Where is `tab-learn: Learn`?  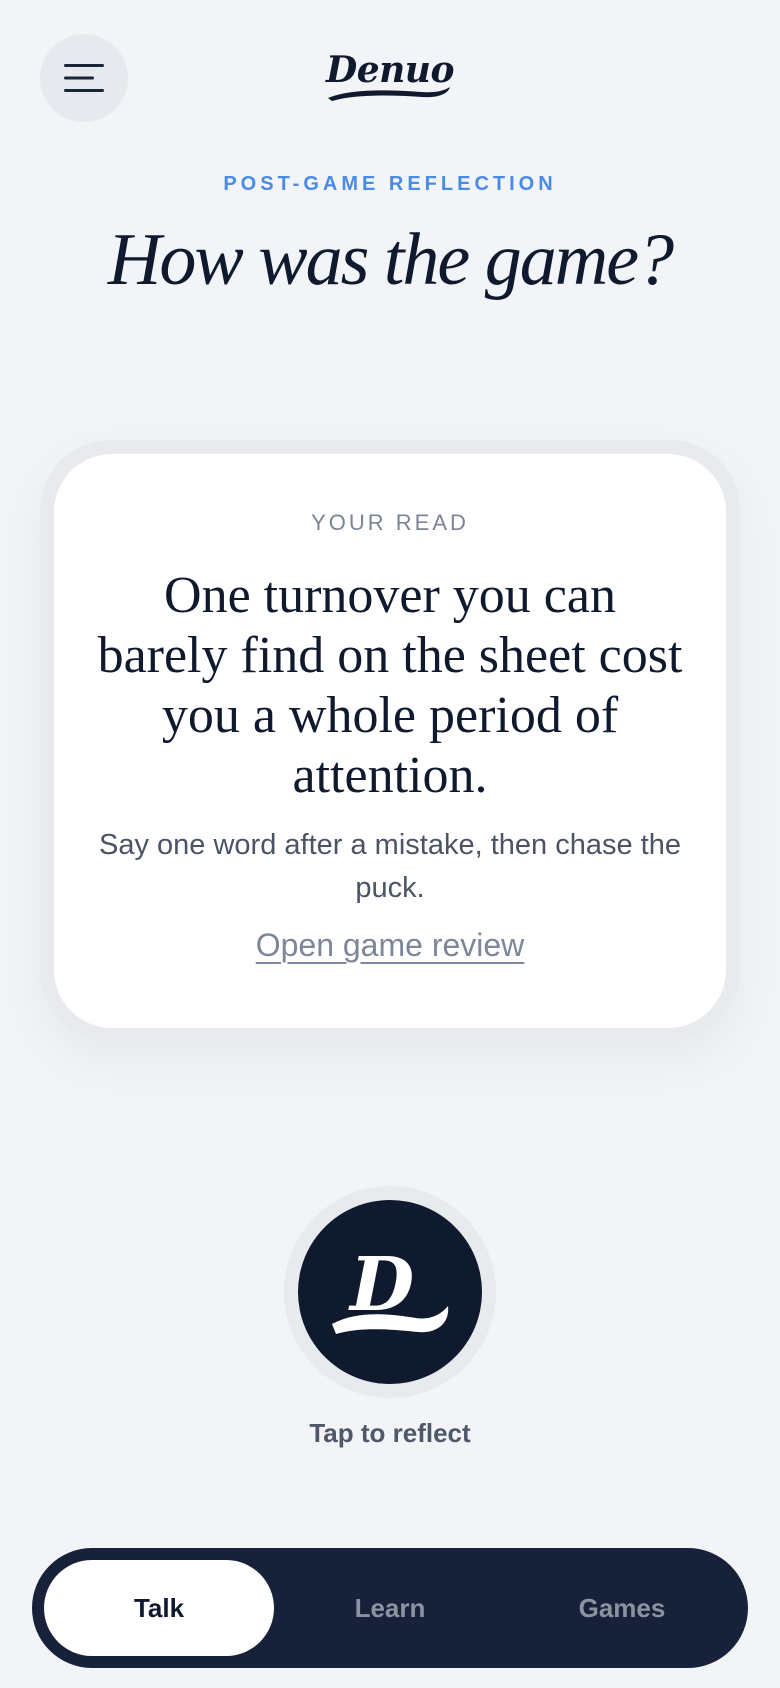
tab-learn: Learn is located at coordinates (390, 1608).